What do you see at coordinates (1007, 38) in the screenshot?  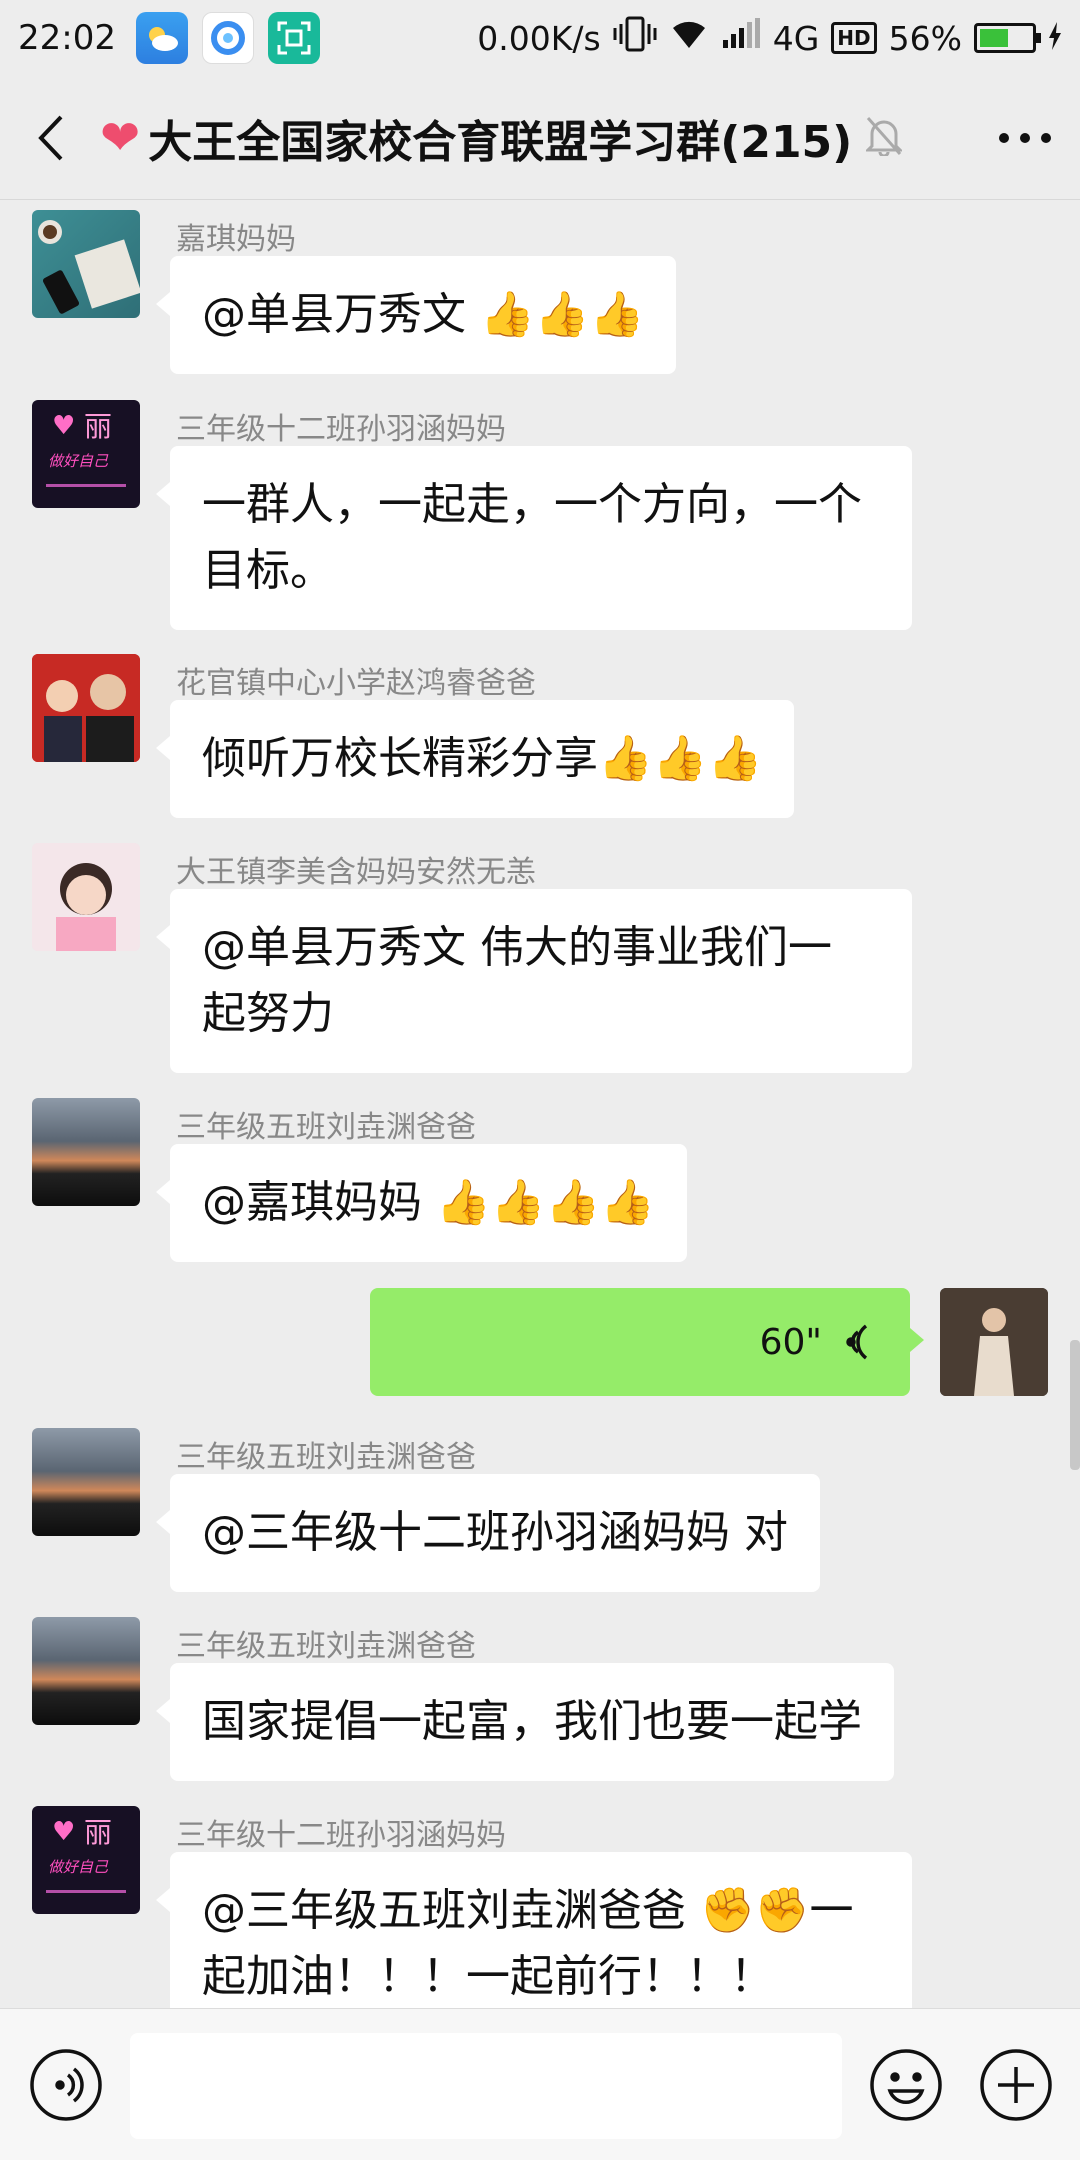 I see `battery-icon` at bounding box center [1007, 38].